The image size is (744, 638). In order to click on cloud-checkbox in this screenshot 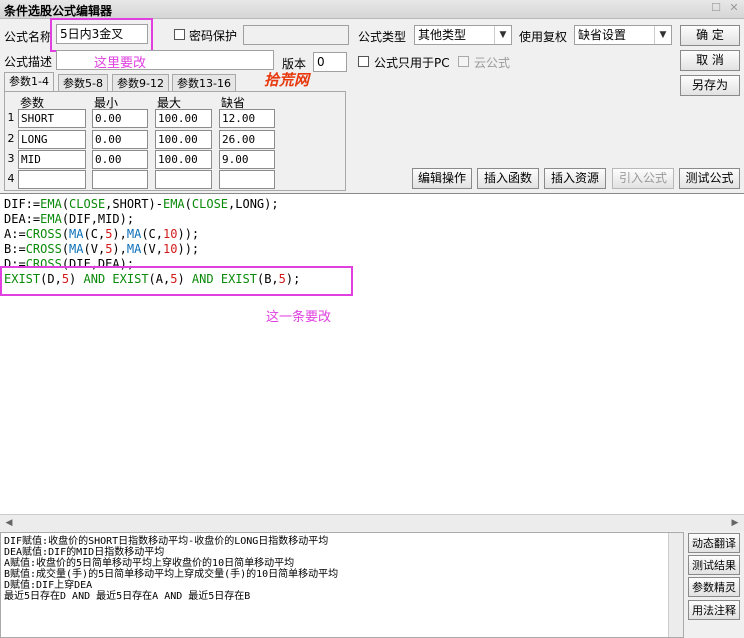, I will do `click(463, 61)`.